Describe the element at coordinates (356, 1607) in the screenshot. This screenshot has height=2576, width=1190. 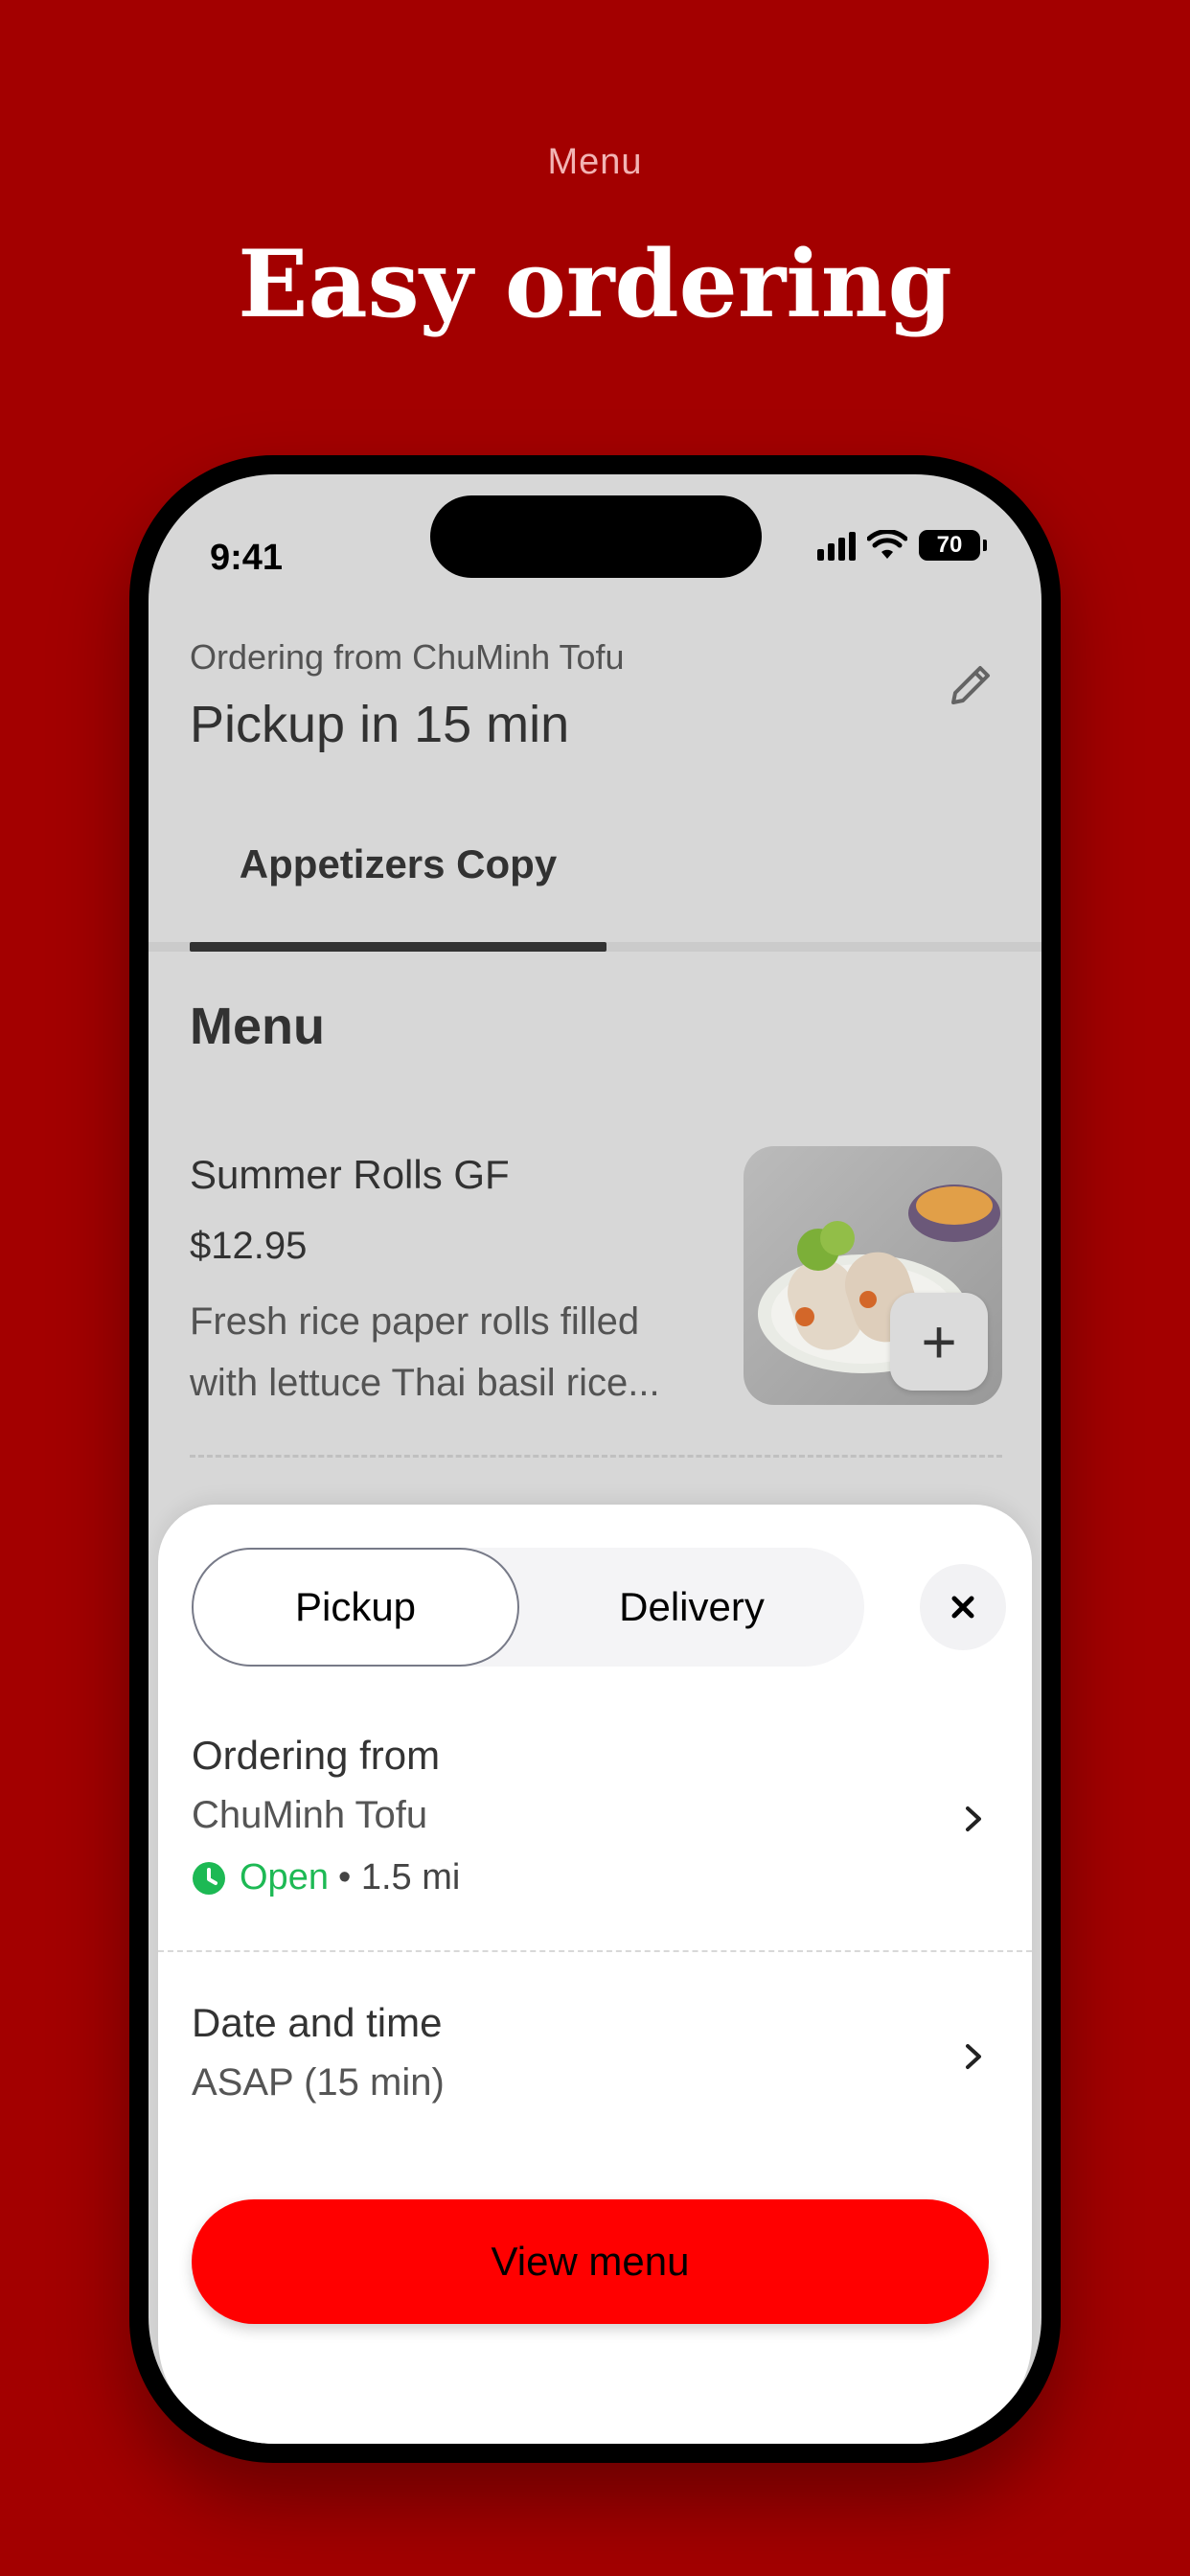
I see `pickup-option: Pickup` at that location.